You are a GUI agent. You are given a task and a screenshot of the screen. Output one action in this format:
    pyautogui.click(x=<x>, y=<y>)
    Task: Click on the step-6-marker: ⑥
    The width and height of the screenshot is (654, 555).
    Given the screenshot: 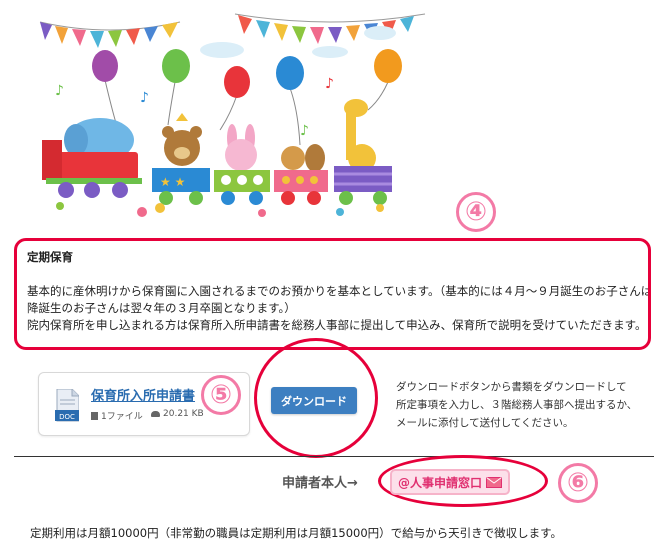 What is the action you would take?
    pyautogui.click(x=578, y=483)
    